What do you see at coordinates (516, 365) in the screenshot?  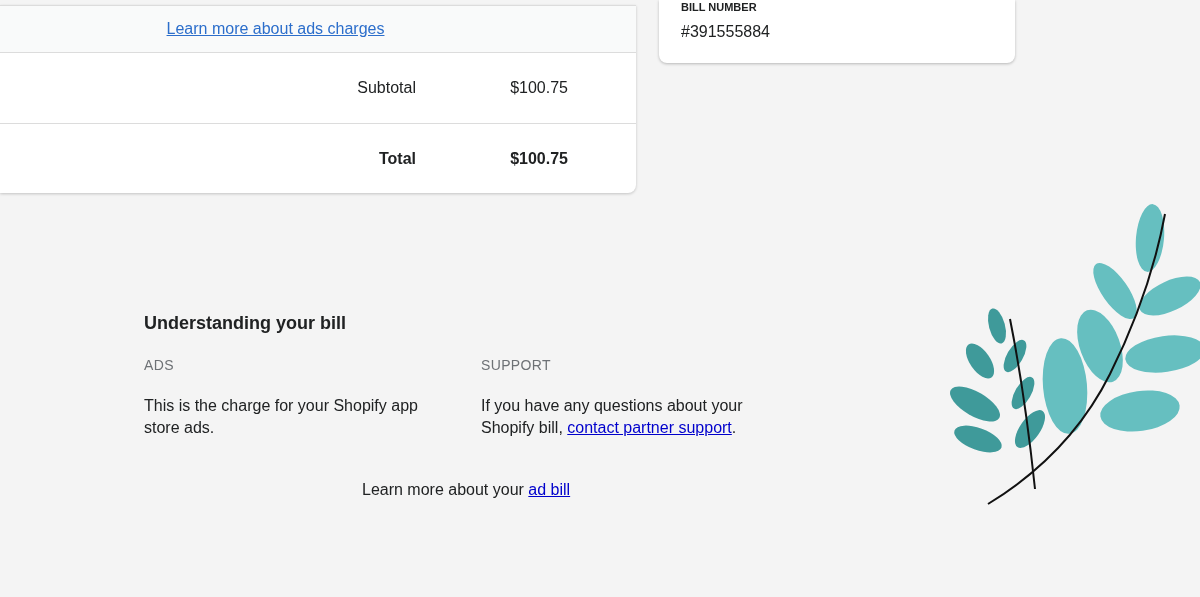 I see `section-heading: SUPPORT` at bounding box center [516, 365].